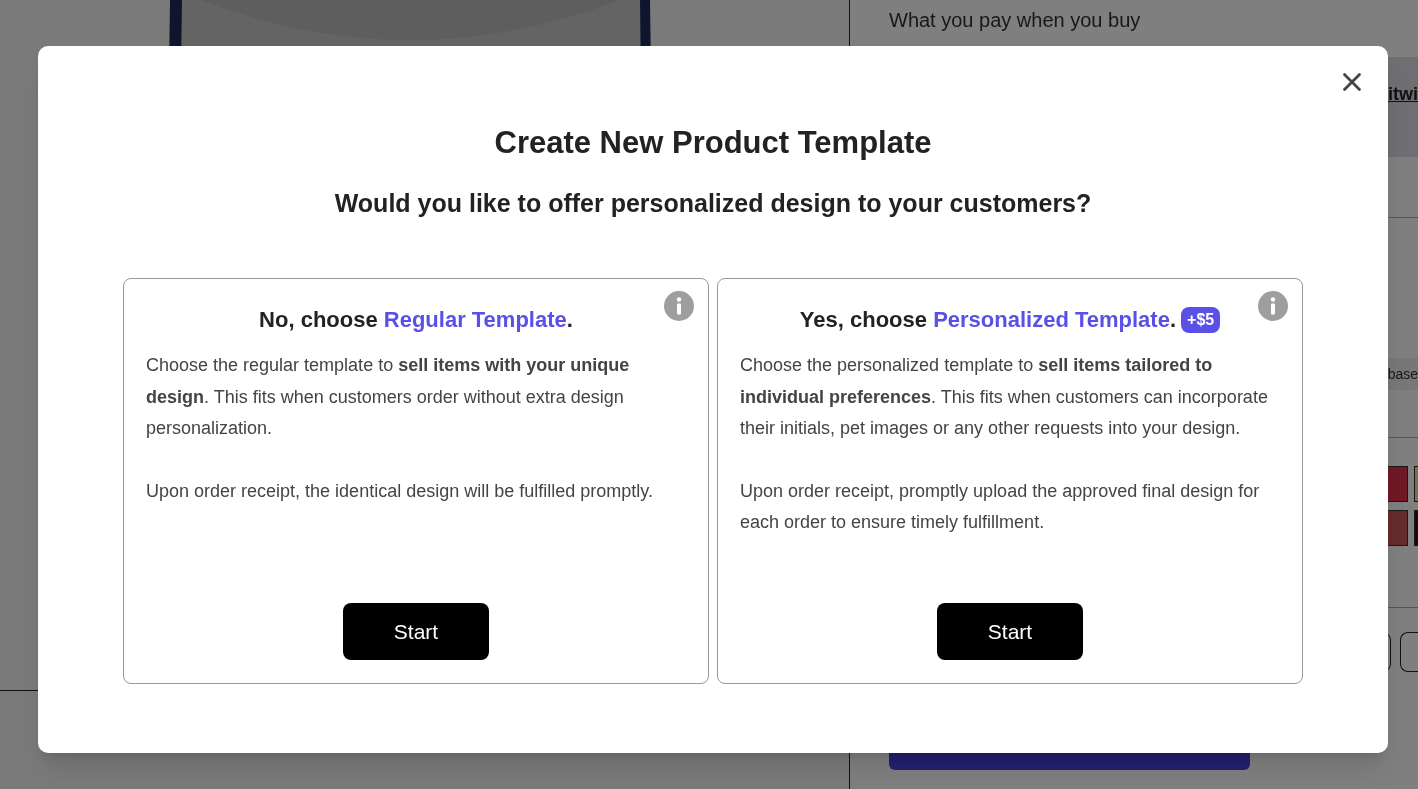  What do you see at coordinates (1409, 652) in the screenshot?
I see `option-button` at bounding box center [1409, 652].